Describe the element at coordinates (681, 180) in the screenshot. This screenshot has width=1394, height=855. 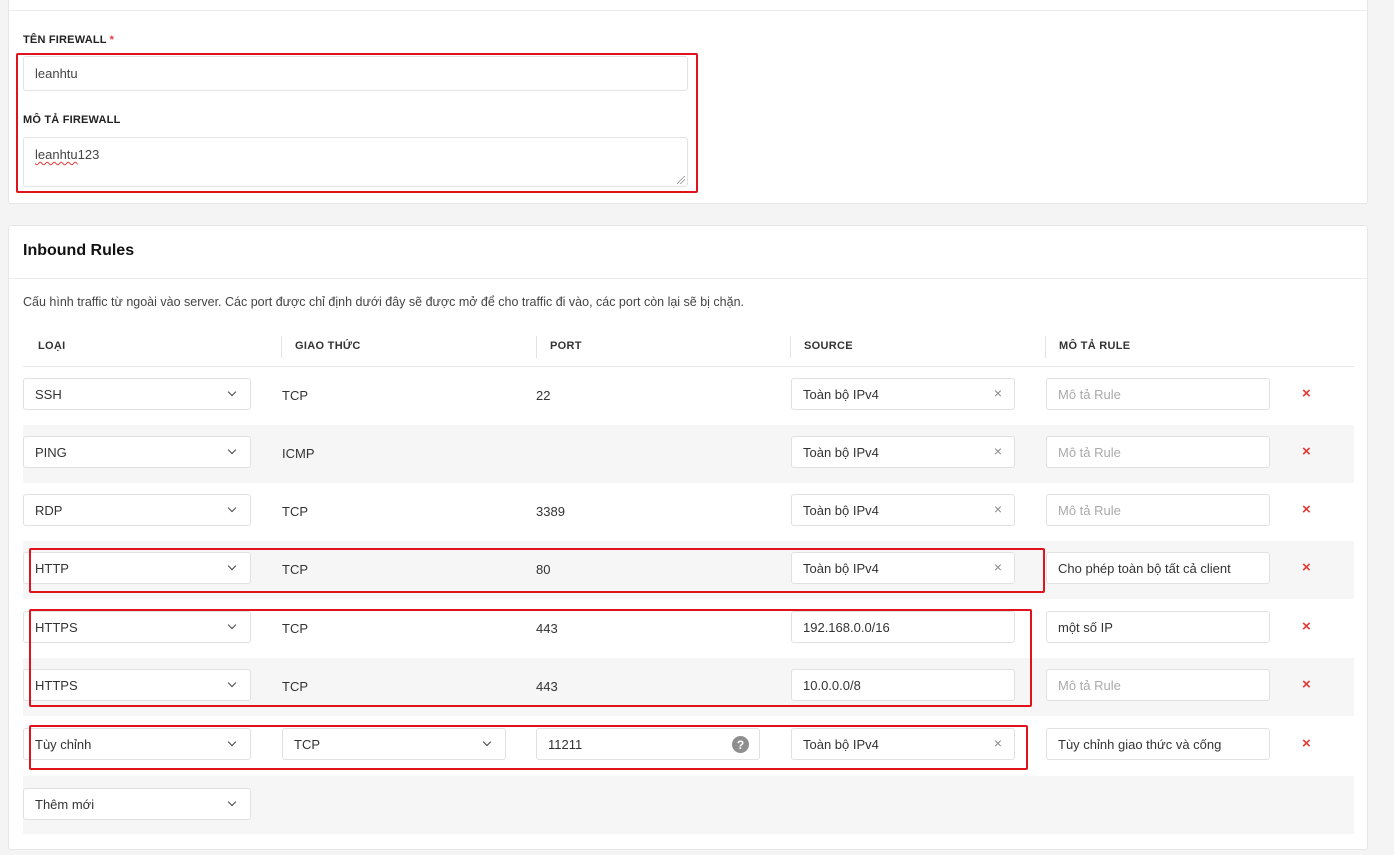
I see `resize-grip-icon` at that location.